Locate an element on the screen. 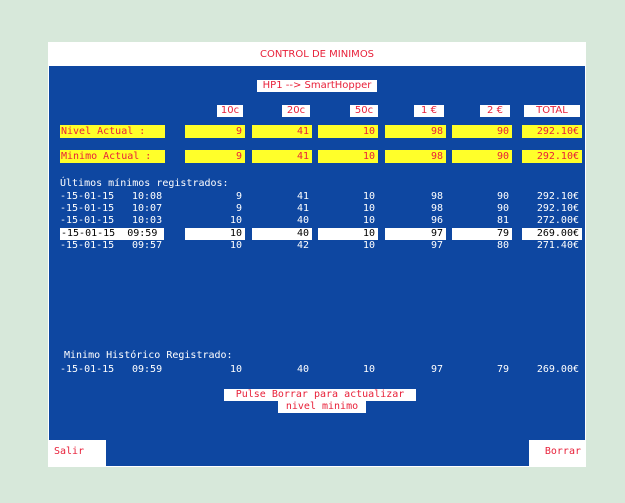 The height and width of the screenshot is (503, 625). historico-2eur: 79 is located at coordinates (502, 369).